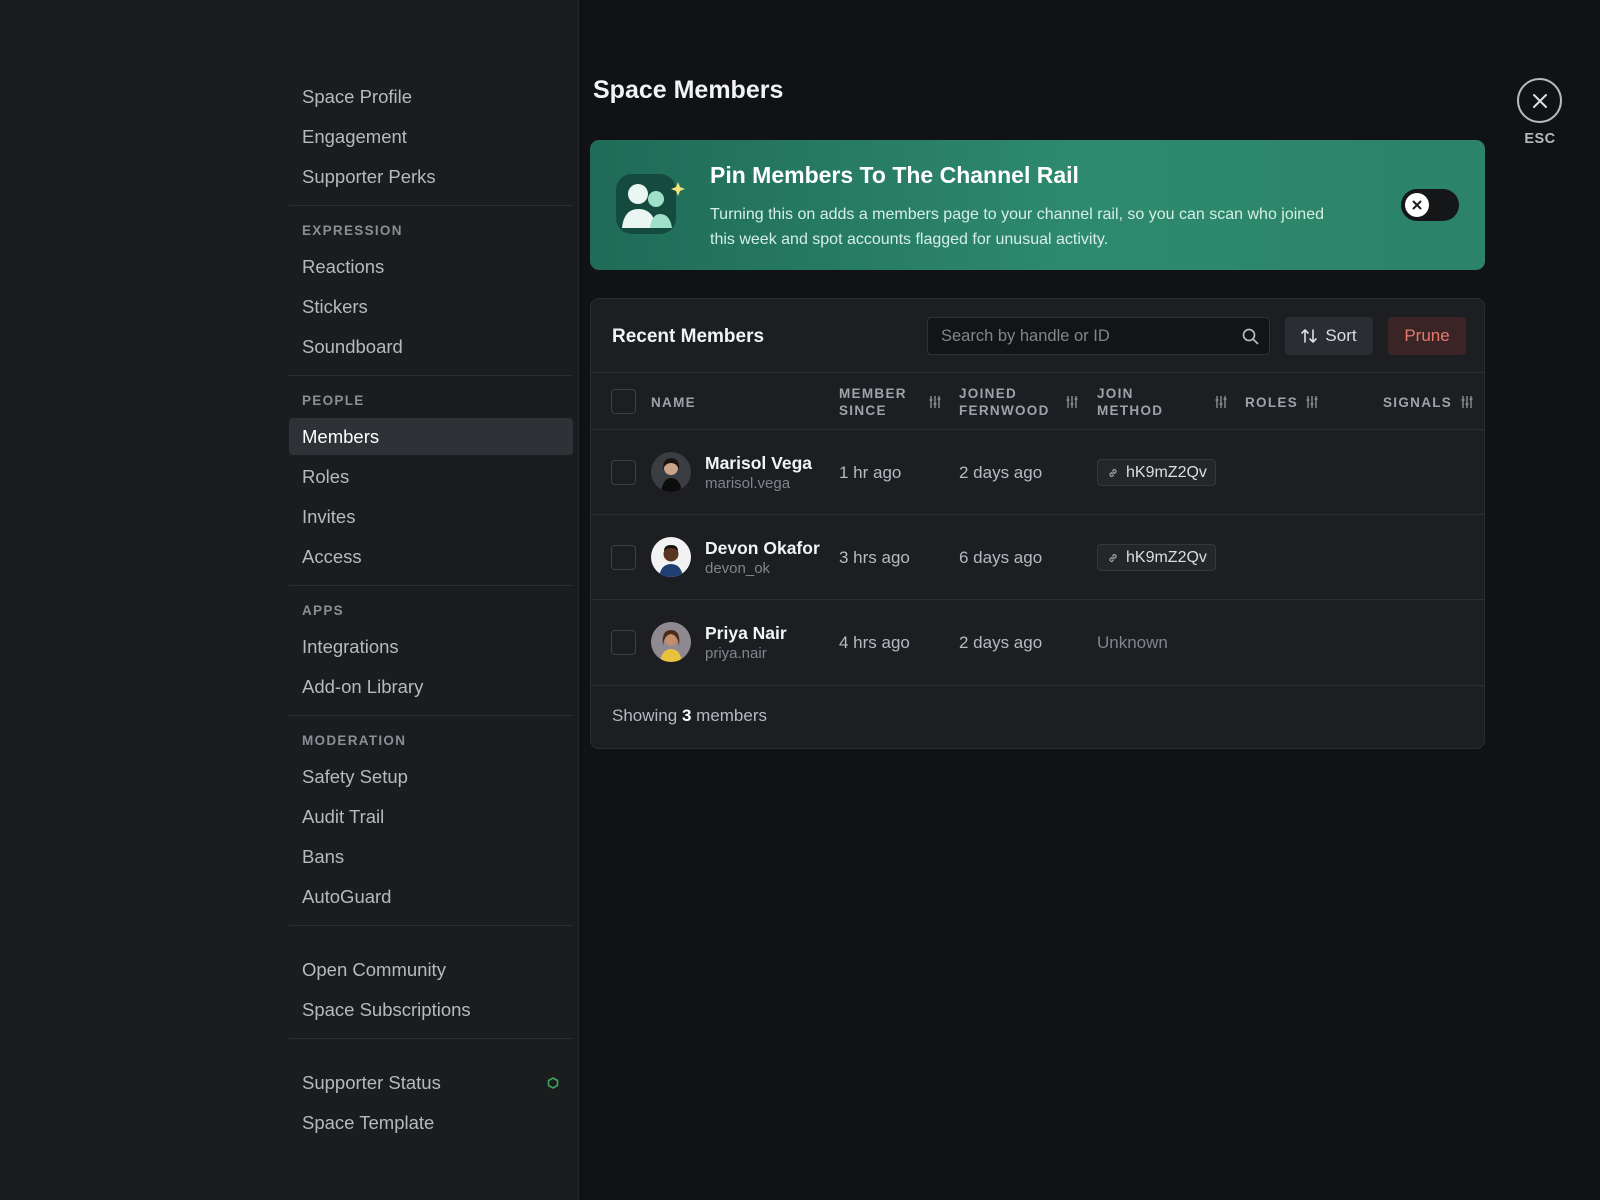  Describe the element at coordinates (623, 401) in the screenshot. I see `select-all-checkbox` at that location.